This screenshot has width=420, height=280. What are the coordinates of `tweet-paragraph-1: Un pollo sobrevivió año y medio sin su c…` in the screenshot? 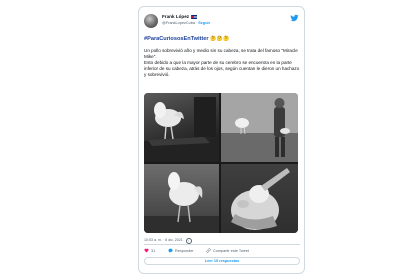 It's located at (221, 53).